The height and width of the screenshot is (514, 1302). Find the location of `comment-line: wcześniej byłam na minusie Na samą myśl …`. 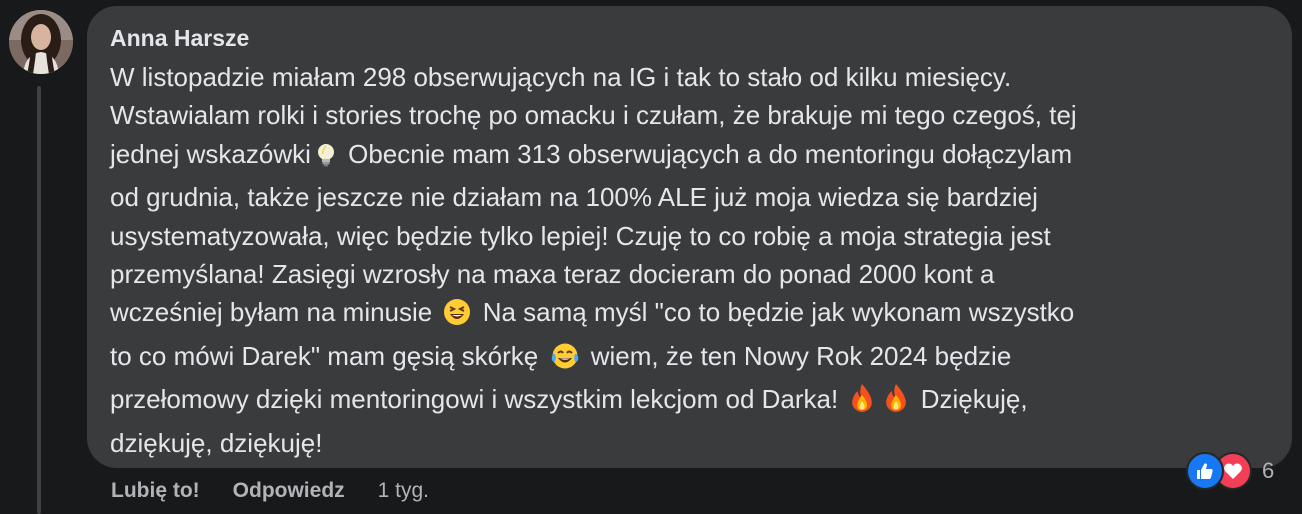

comment-line: wcześniej byłam na minusie Na samą myśl … is located at coordinates (689, 314).